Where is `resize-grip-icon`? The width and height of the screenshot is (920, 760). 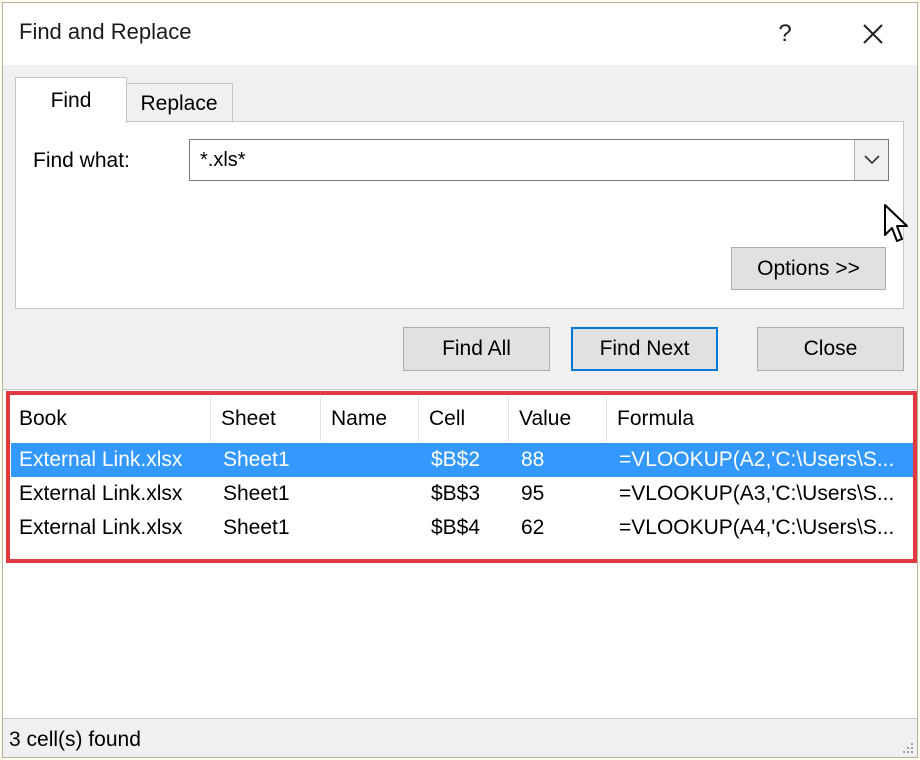 resize-grip-icon is located at coordinates (908, 748).